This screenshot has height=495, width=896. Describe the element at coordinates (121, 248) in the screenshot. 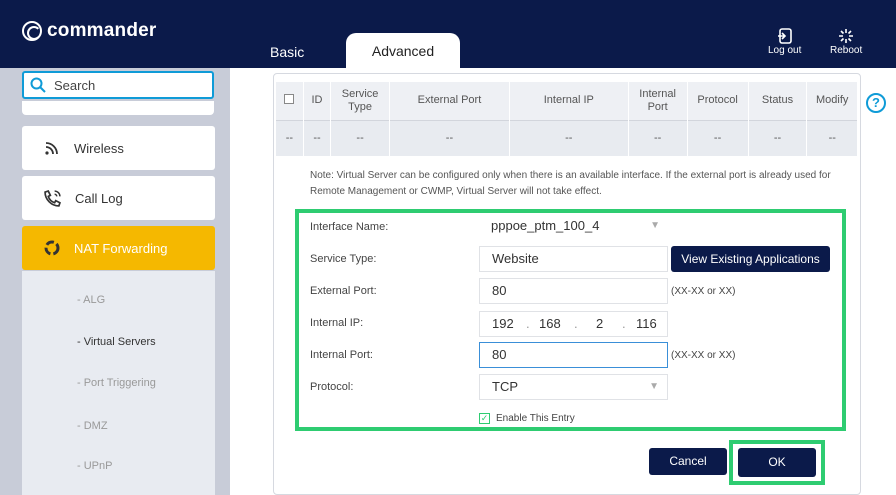

I see `sidebar-item-label: NAT Forwarding` at that location.